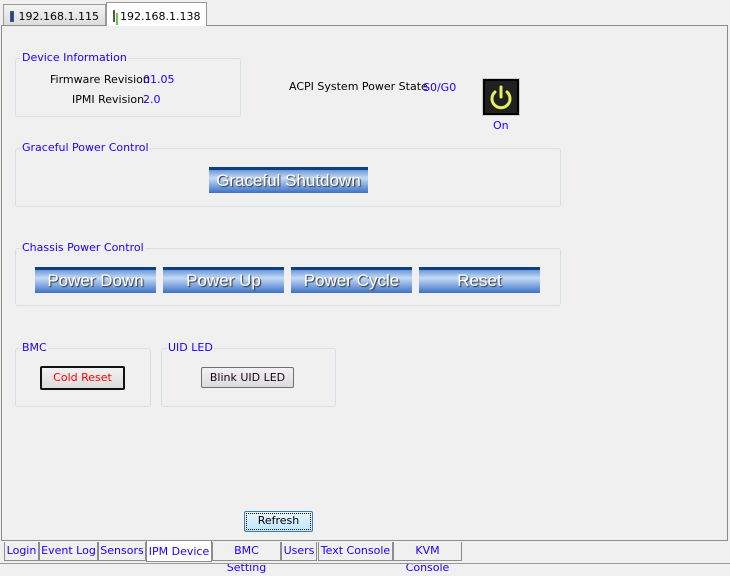  Describe the element at coordinates (355, 551) in the screenshot. I see `tab-text-console: Text Console` at that location.